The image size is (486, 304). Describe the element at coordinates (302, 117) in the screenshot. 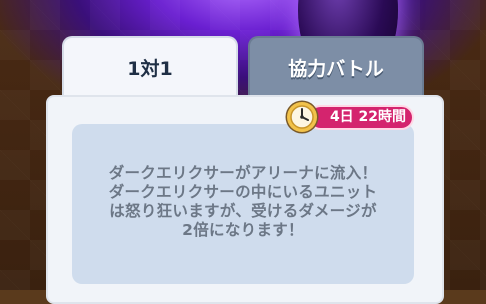

I see `clock-icon` at that location.